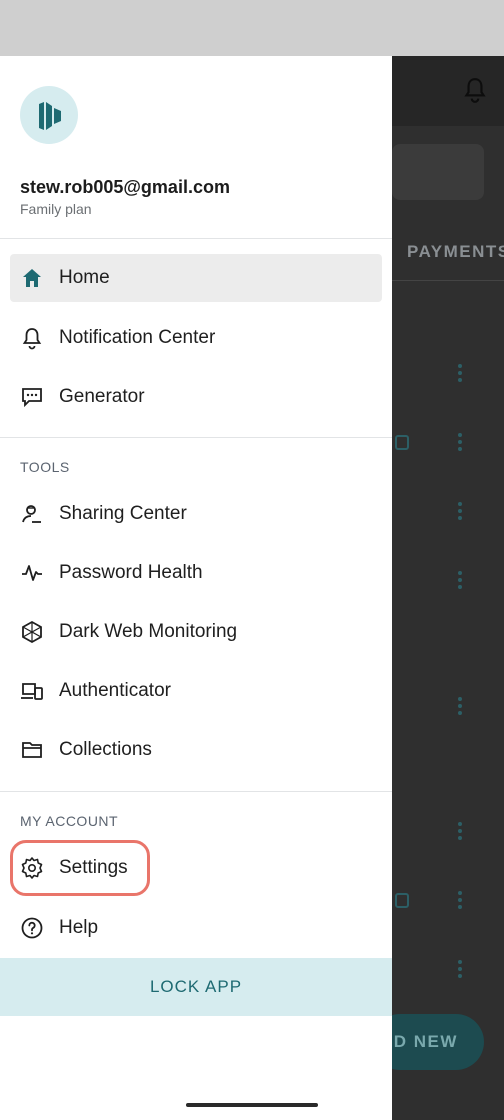 The image size is (504, 1120). Describe the element at coordinates (196, 691) in the screenshot. I see `nav-item-authenticator: Authenticator` at that location.